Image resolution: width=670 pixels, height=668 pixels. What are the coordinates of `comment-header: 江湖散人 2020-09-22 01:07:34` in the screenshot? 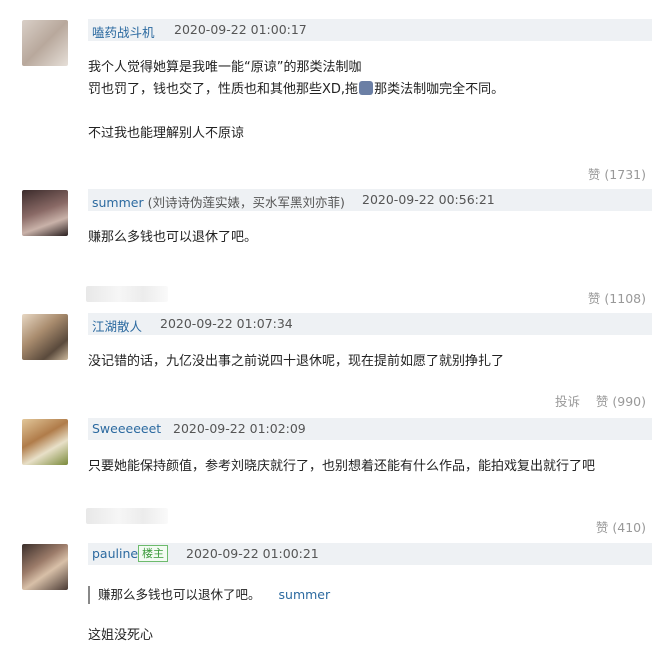 It's located at (370, 324).